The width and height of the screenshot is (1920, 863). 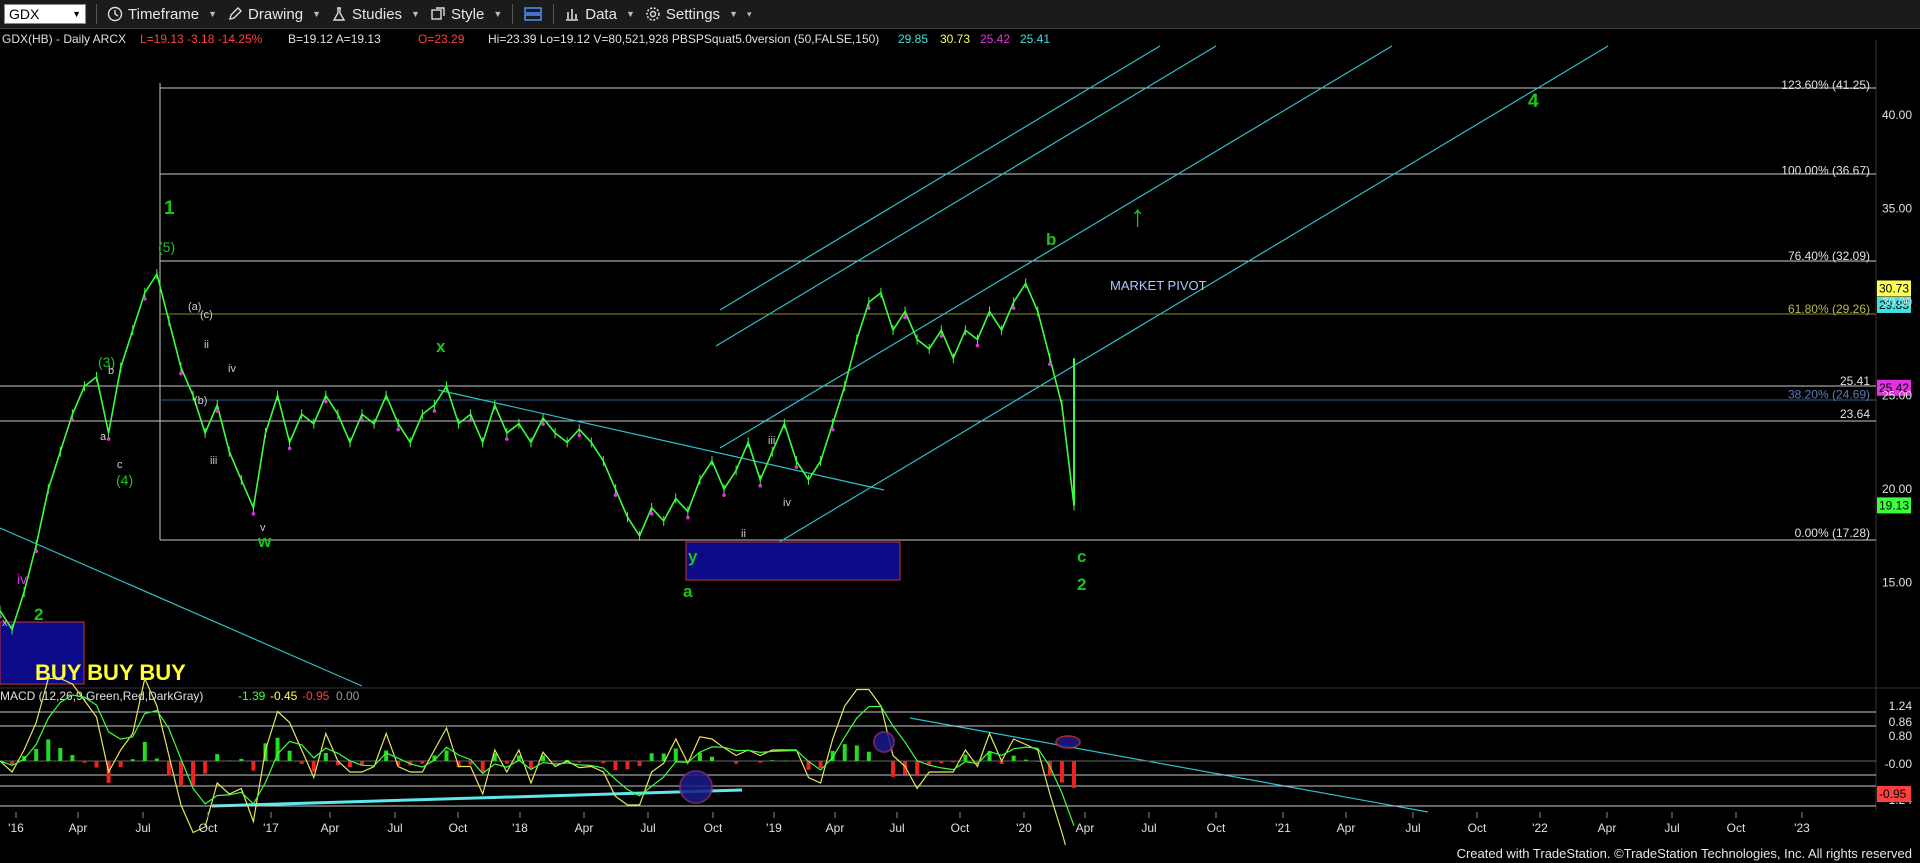 What do you see at coordinates (284, 696) in the screenshot?
I see `macd-value-2: -0.45` at bounding box center [284, 696].